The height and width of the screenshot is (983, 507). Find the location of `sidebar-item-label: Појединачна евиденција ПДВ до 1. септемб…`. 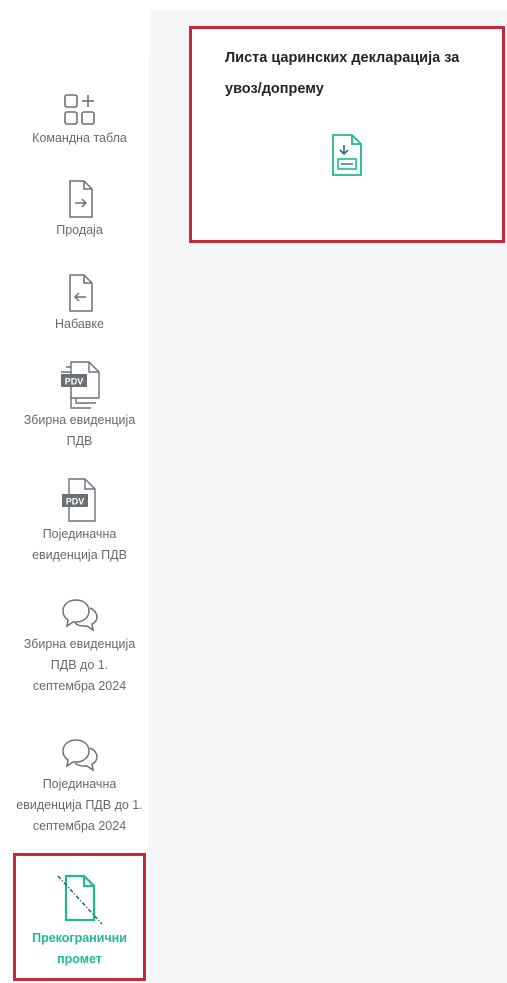

sidebar-item-label: Појединачна евиденција ПДВ до 1. септемб… is located at coordinates (79, 805).